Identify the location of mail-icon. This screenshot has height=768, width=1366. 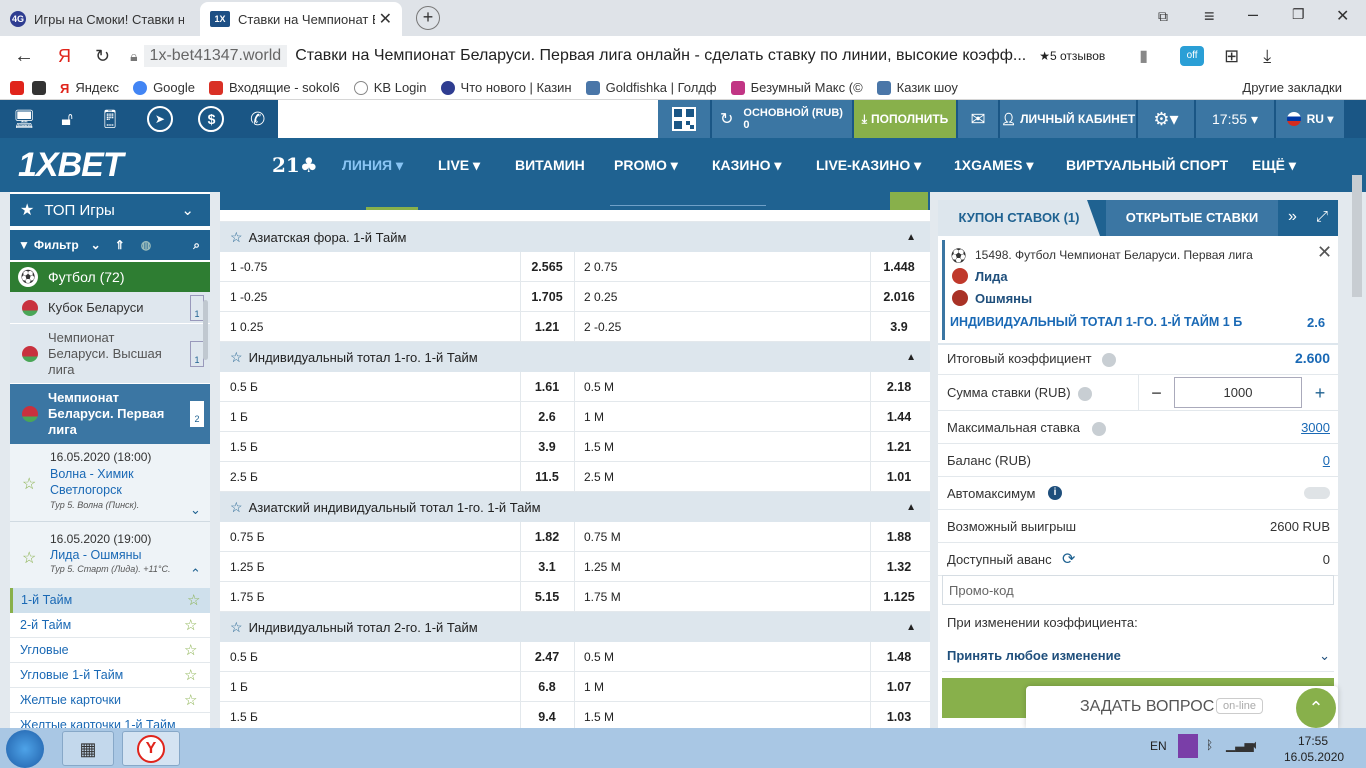
(17, 87).